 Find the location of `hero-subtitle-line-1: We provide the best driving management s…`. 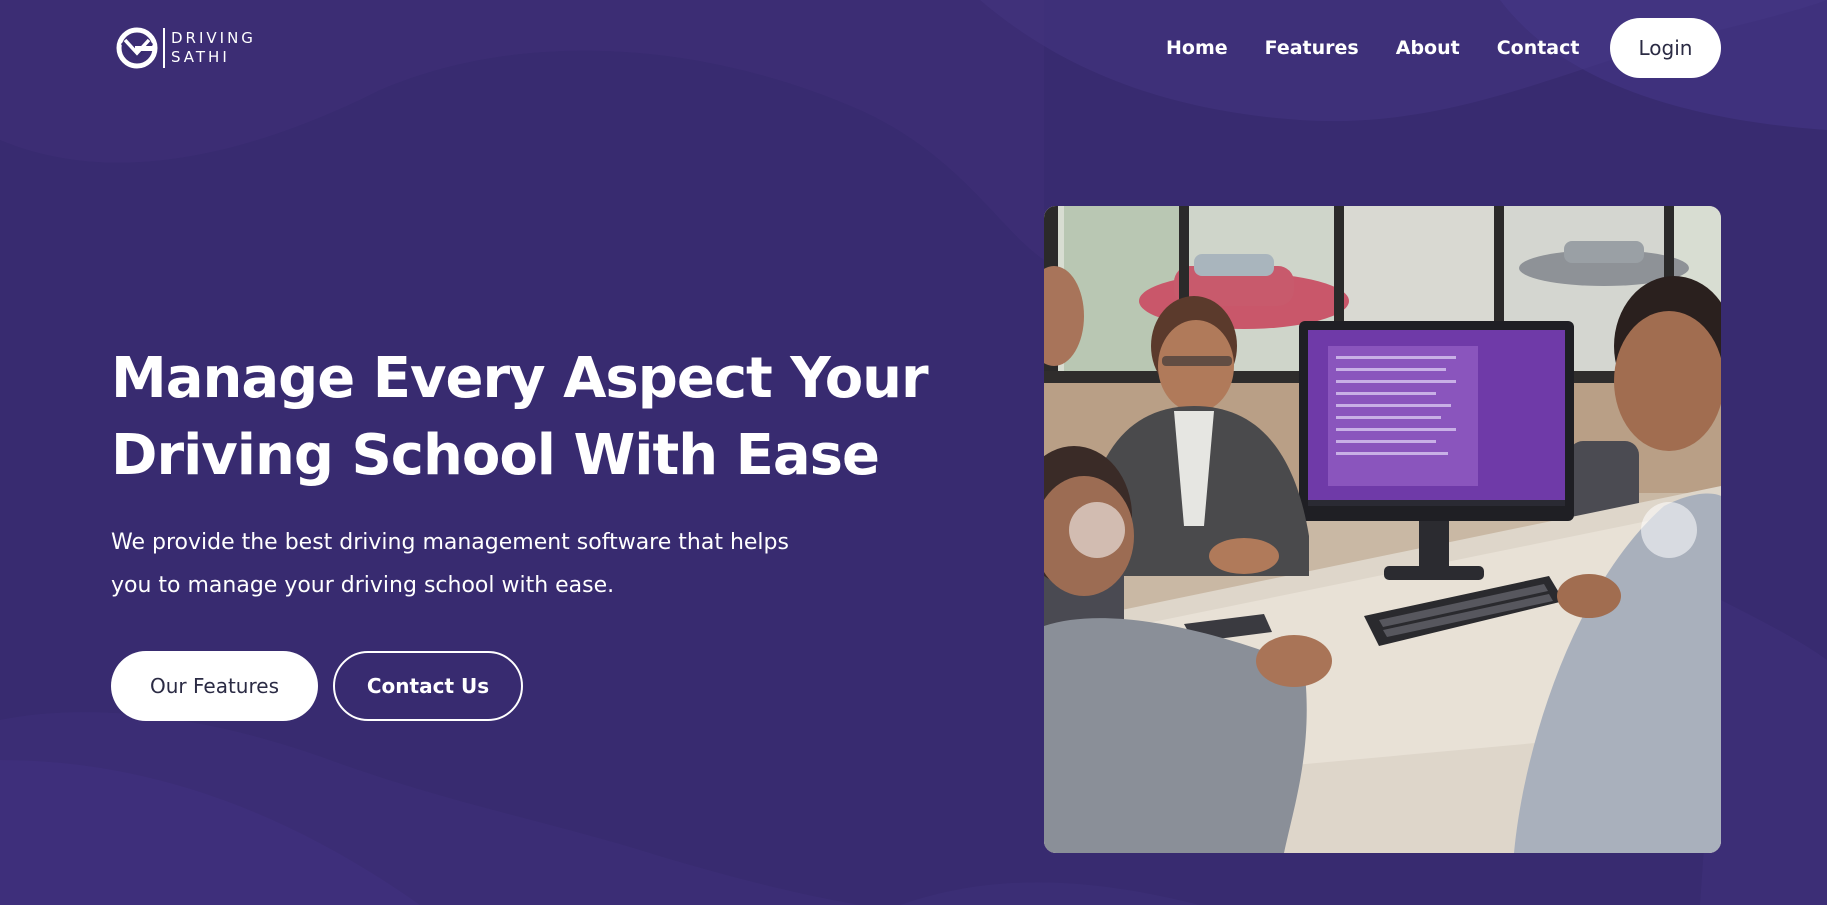

hero-subtitle-line-1: We provide the best driving management s… is located at coordinates (450, 542).